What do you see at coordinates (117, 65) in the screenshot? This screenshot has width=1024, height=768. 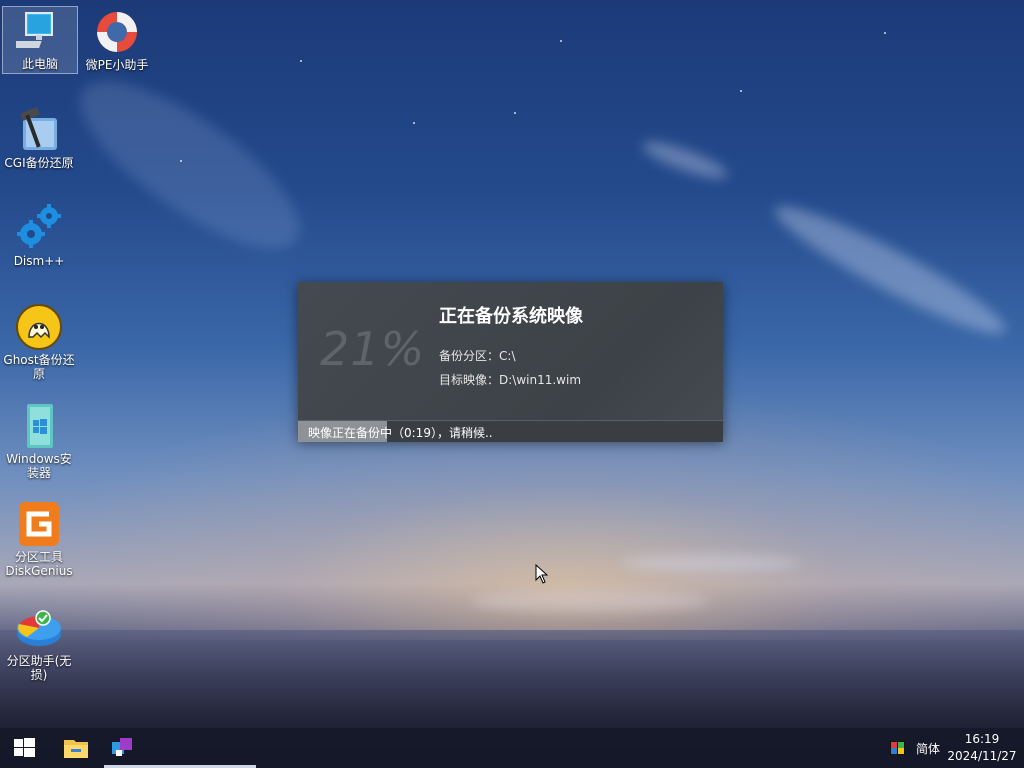 I see `desktop-icon-label: 微PE小助手` at bounding box center [117, 65].